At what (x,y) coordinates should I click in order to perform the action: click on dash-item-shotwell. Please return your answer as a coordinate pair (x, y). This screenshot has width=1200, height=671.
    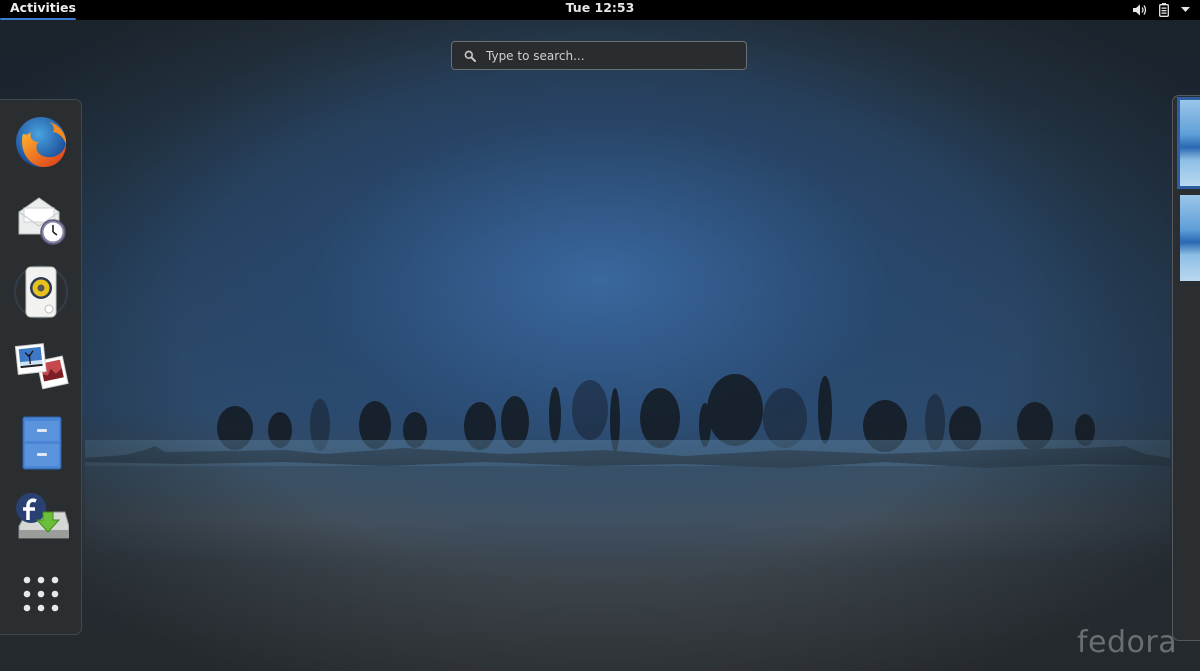
    Looking at the image, I should click on (41, 367).